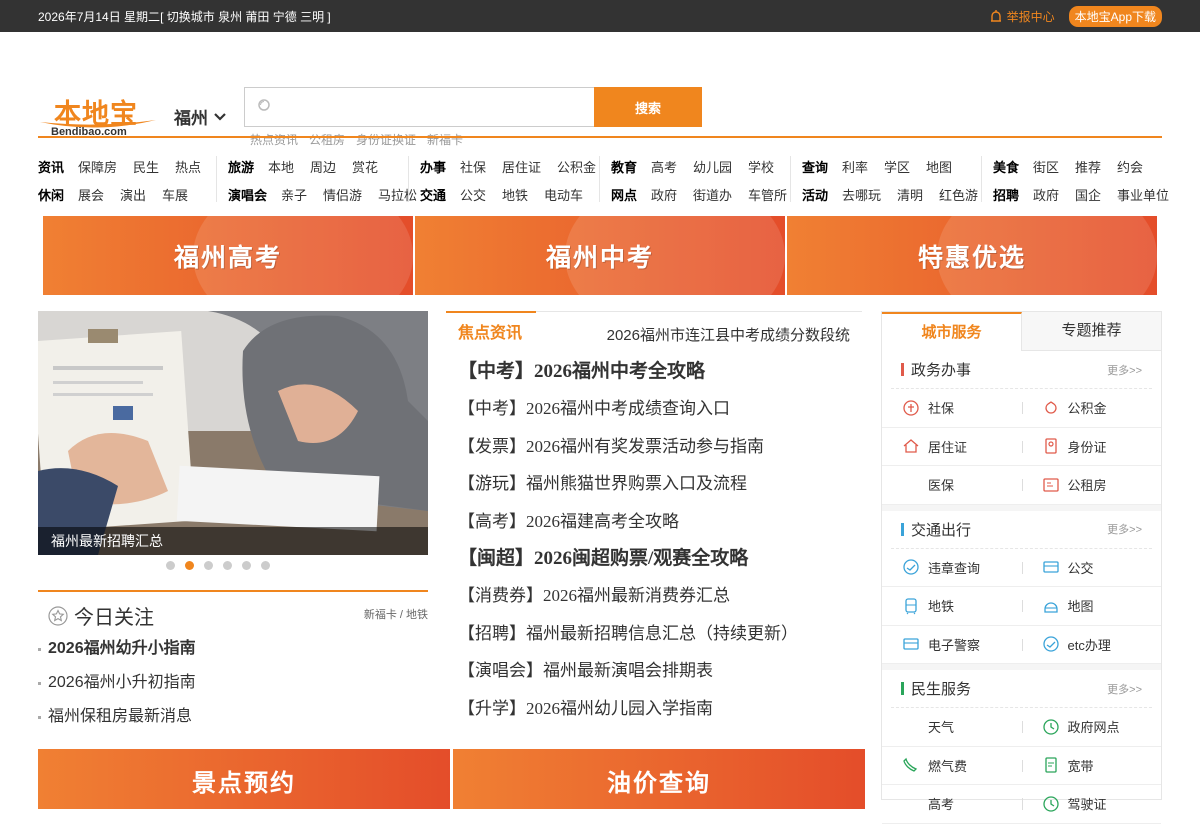 Image resolution: width=1200 pixels, height=824 pixels. What do you see at coordinates (281, 166) in the screenshot?
I see `nav-link: 本地` at bounding box center [281, 166].